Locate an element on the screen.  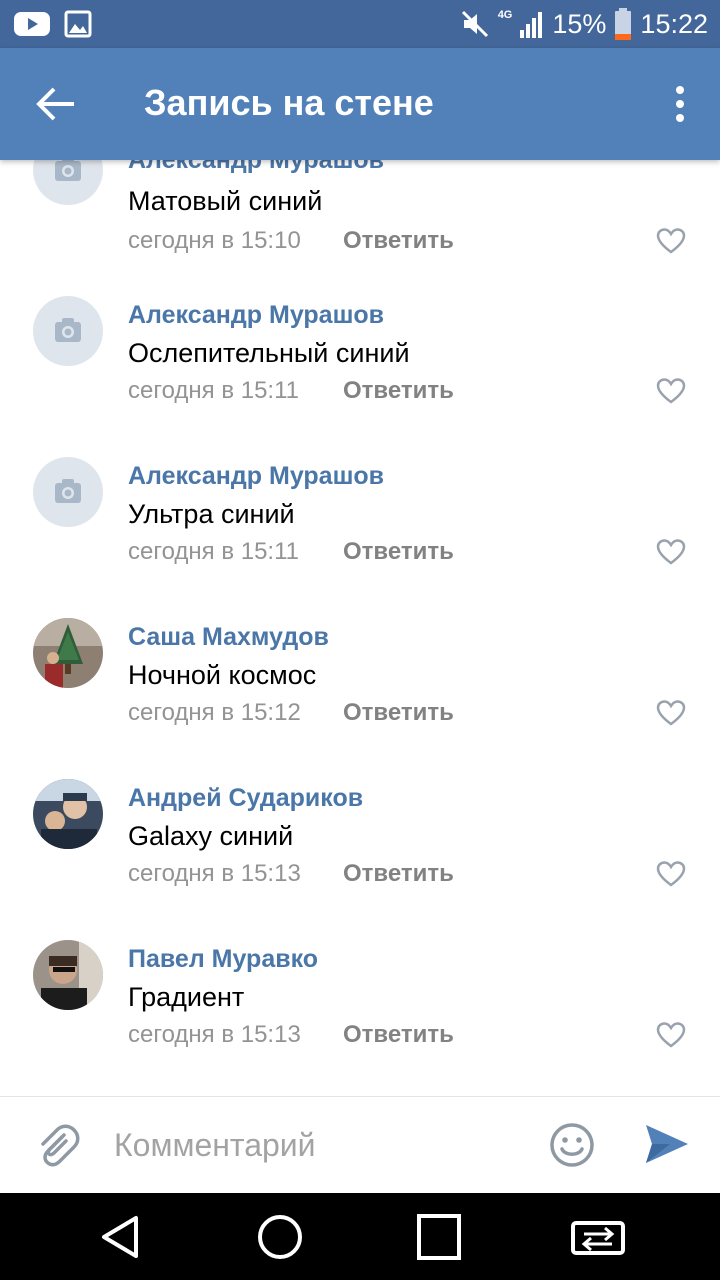
nav-recents-icon is located at coordinates (439, 1237).